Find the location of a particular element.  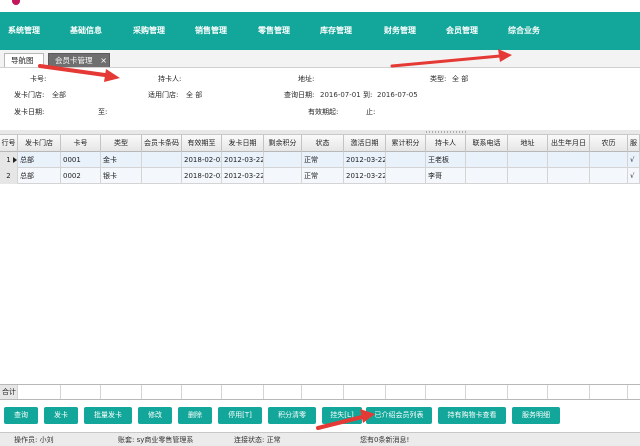

tab-label: 会员卡管理 is located at coordinates (74, 60).